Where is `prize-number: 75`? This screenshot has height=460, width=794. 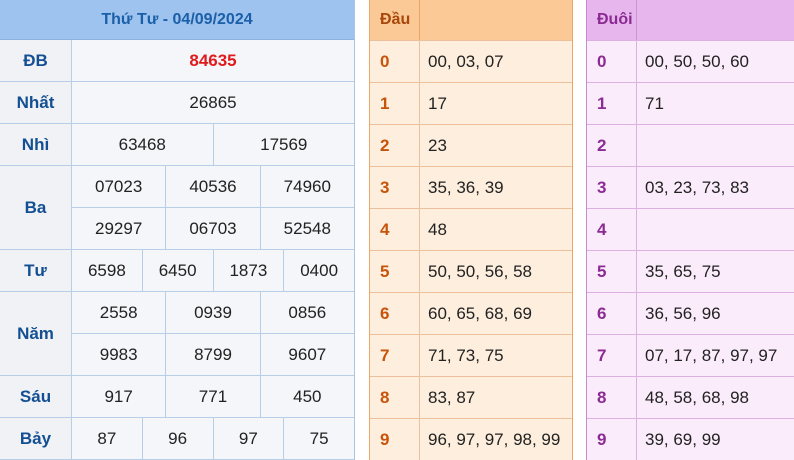 prize-number: 75 is located at coordinates (319, 439).